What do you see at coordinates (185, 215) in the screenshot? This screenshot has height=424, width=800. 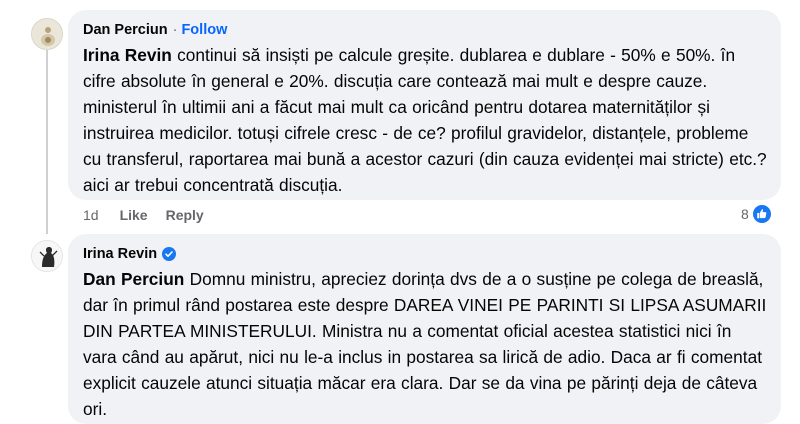 I see `reply-button: Reply` at bounding box center [185, 215].